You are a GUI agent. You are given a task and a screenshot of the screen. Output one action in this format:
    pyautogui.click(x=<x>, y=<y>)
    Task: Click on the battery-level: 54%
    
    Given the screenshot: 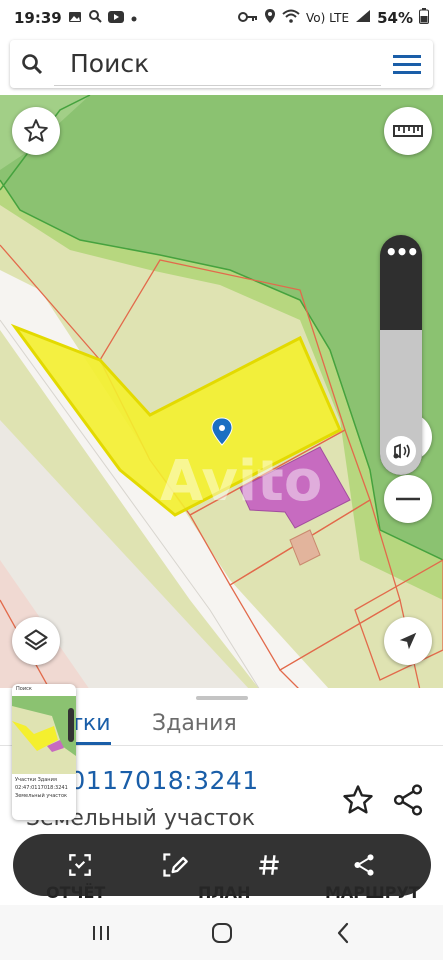 What is the action you would take?
    pyautogui.click(x=395, y=18)
    